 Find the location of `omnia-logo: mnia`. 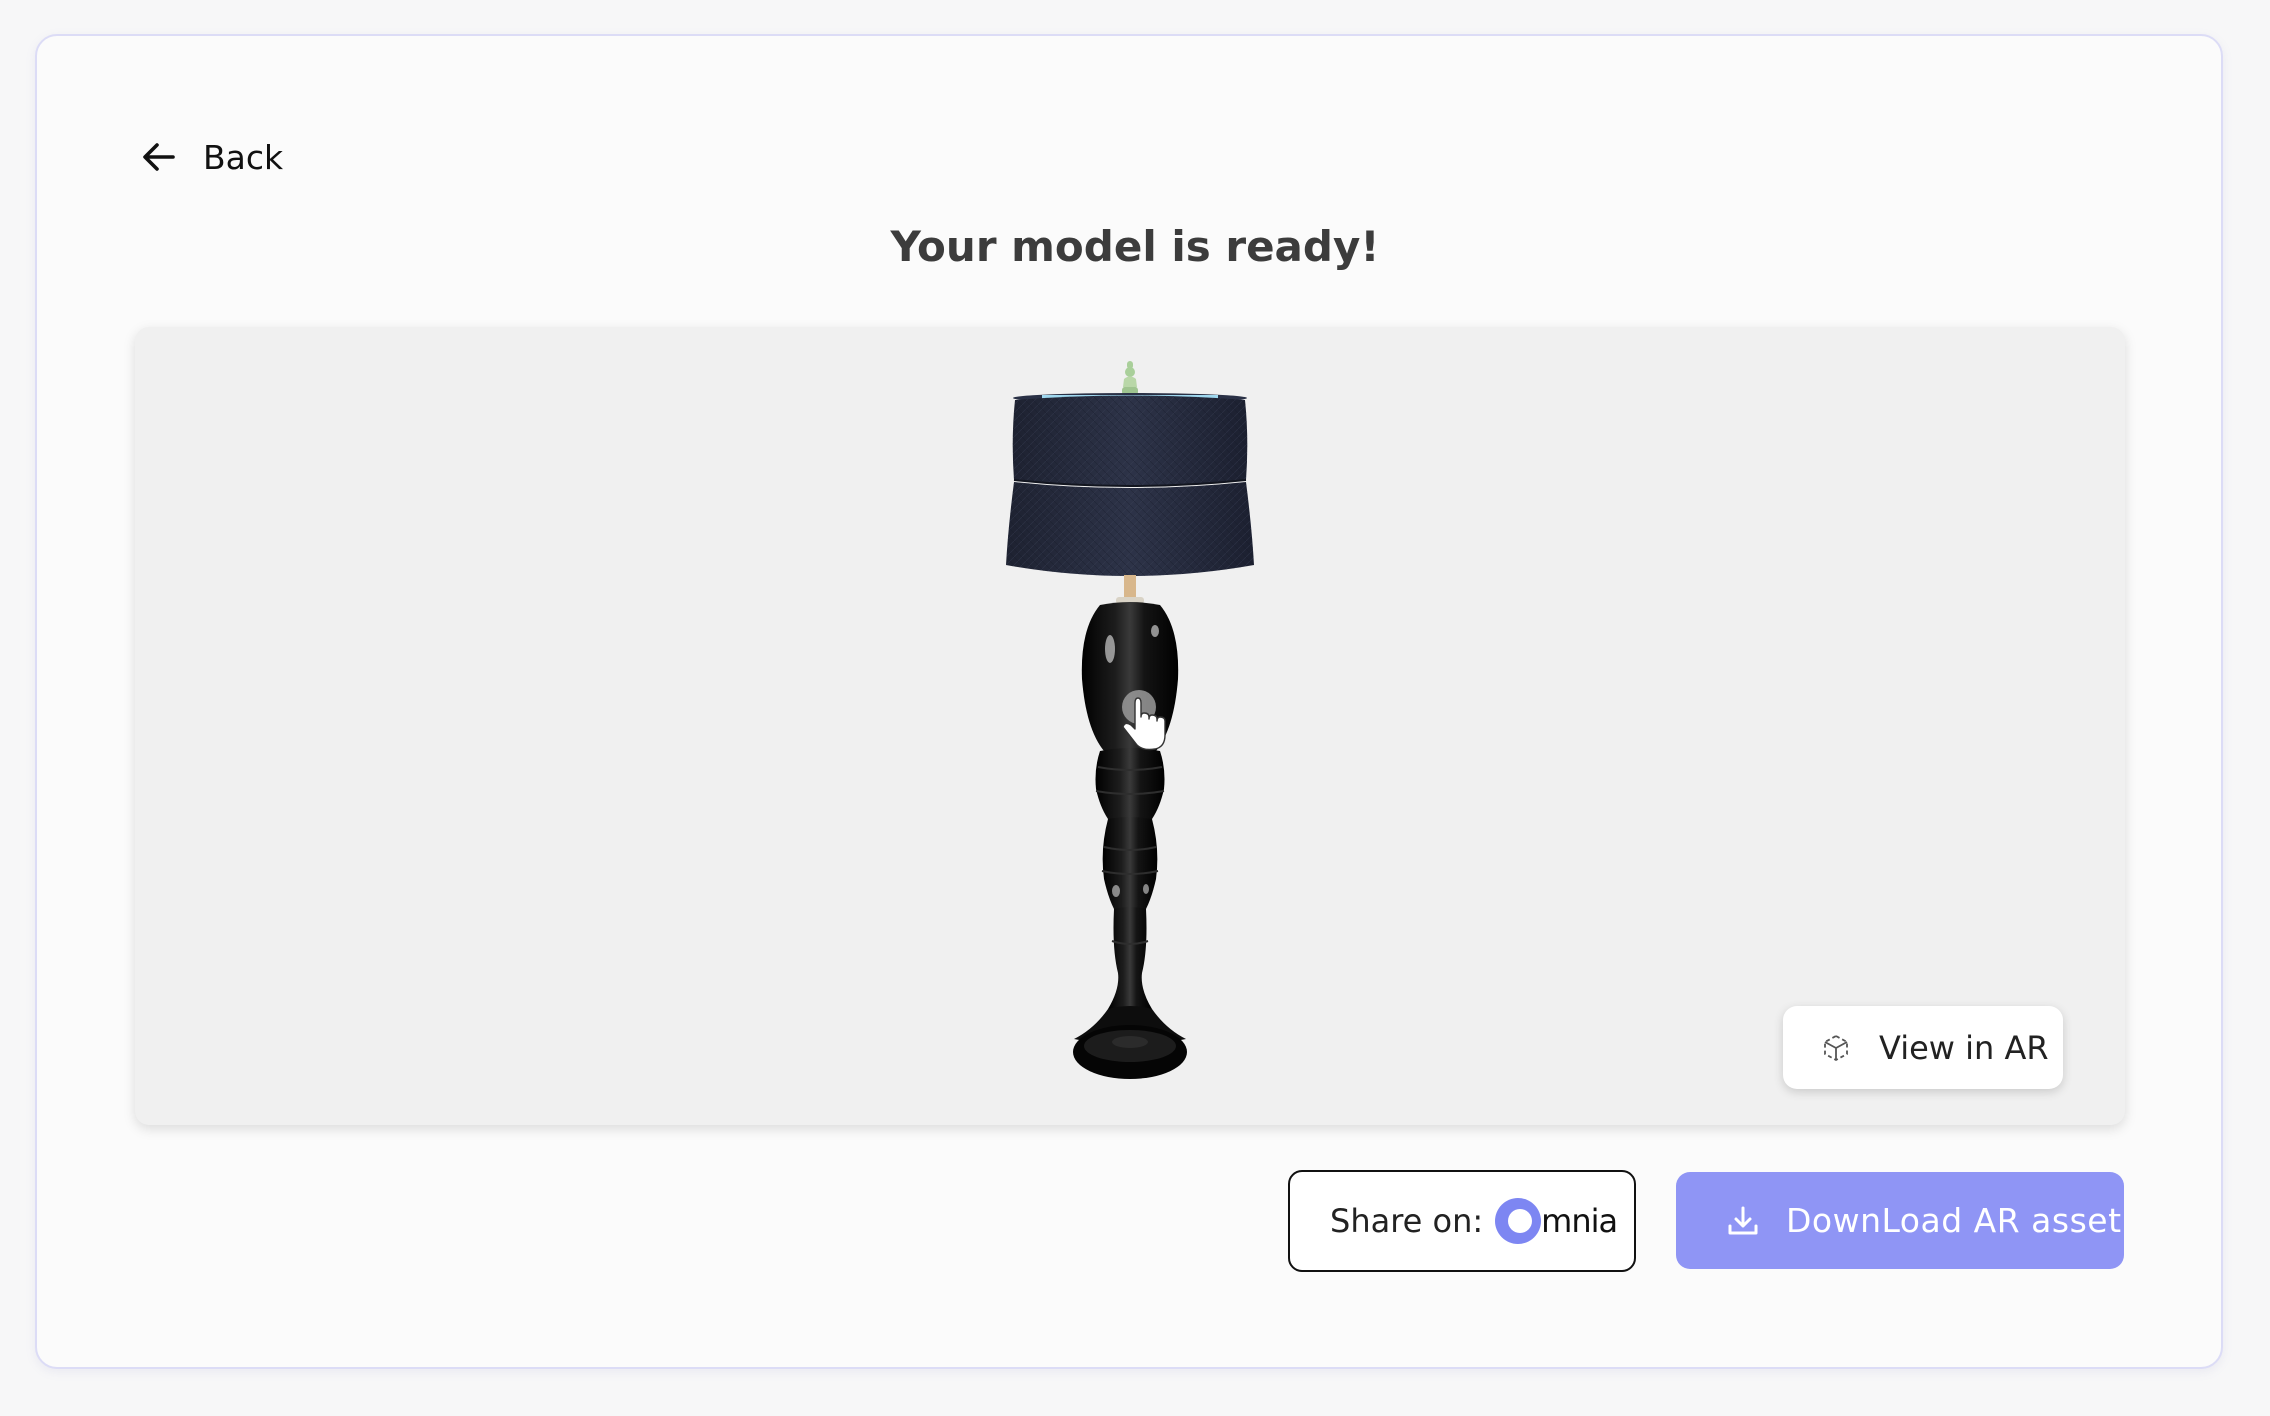

omnia-logo: mnia is located at coordinates (1555, 1221).